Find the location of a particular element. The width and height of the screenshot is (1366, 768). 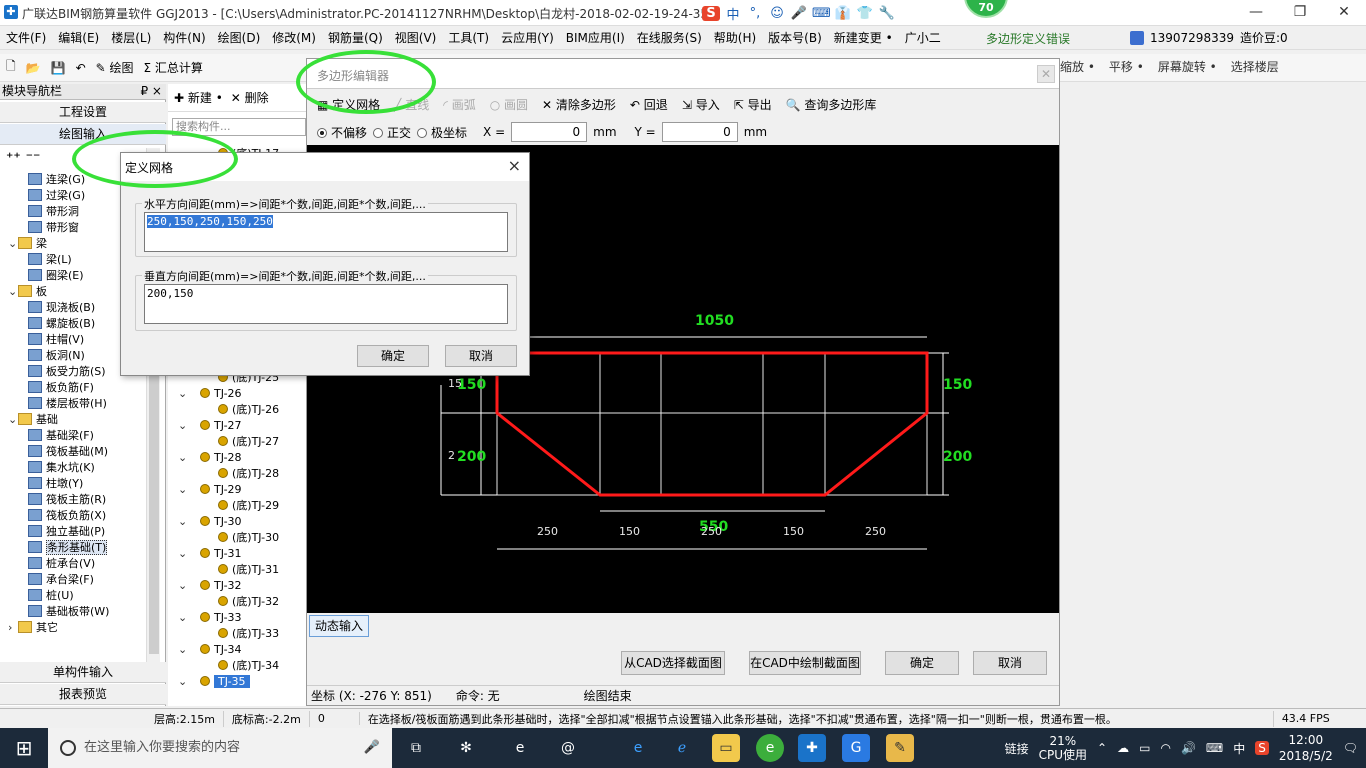

undo-icon: ↶ is located at coordinates (81, 68).